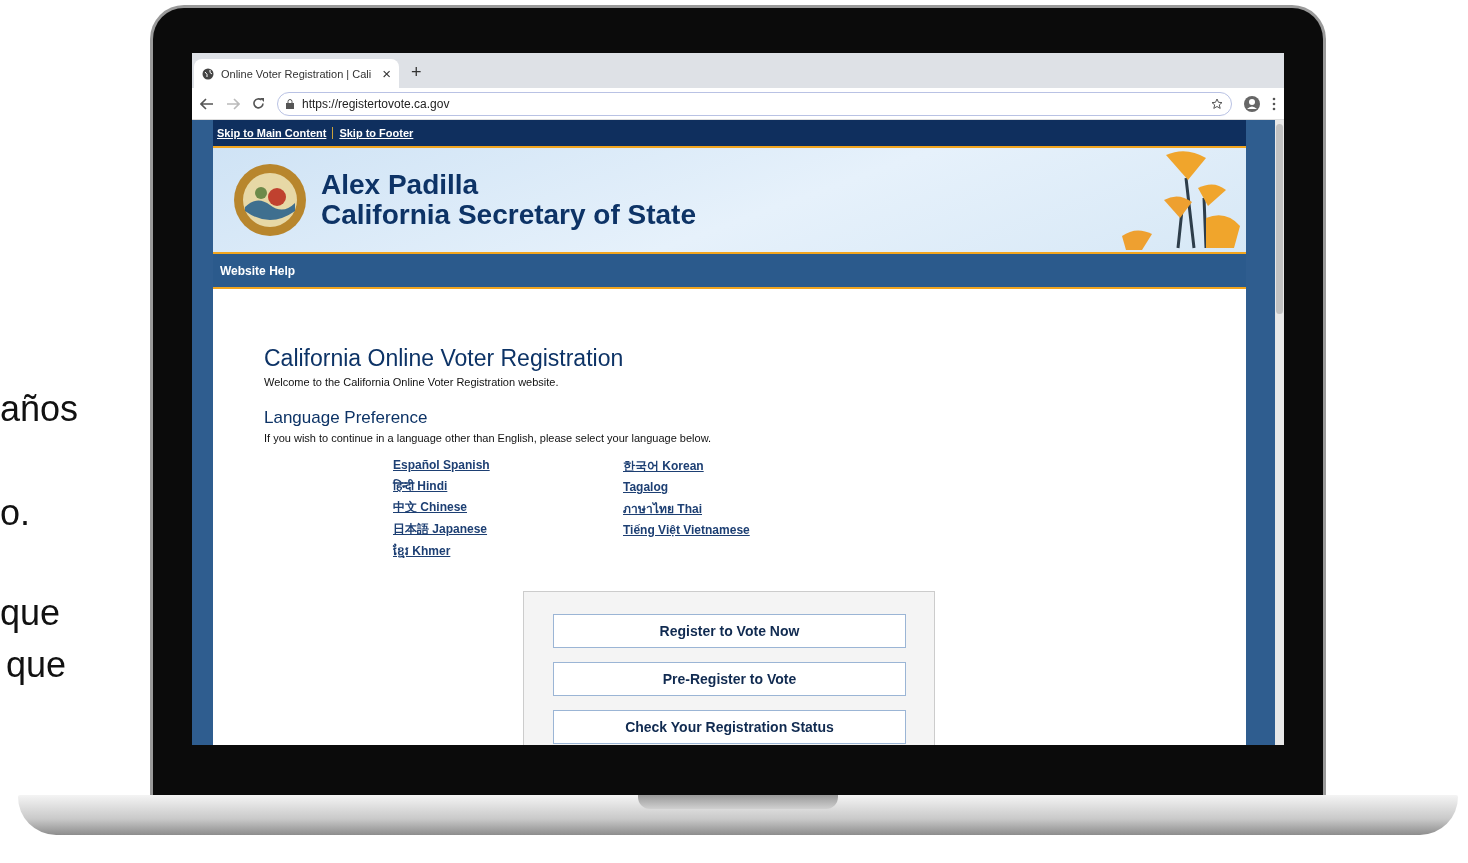 This screenshot has height=863, width=1468. I want to click on new-tab-button: +, so click(416, 72).